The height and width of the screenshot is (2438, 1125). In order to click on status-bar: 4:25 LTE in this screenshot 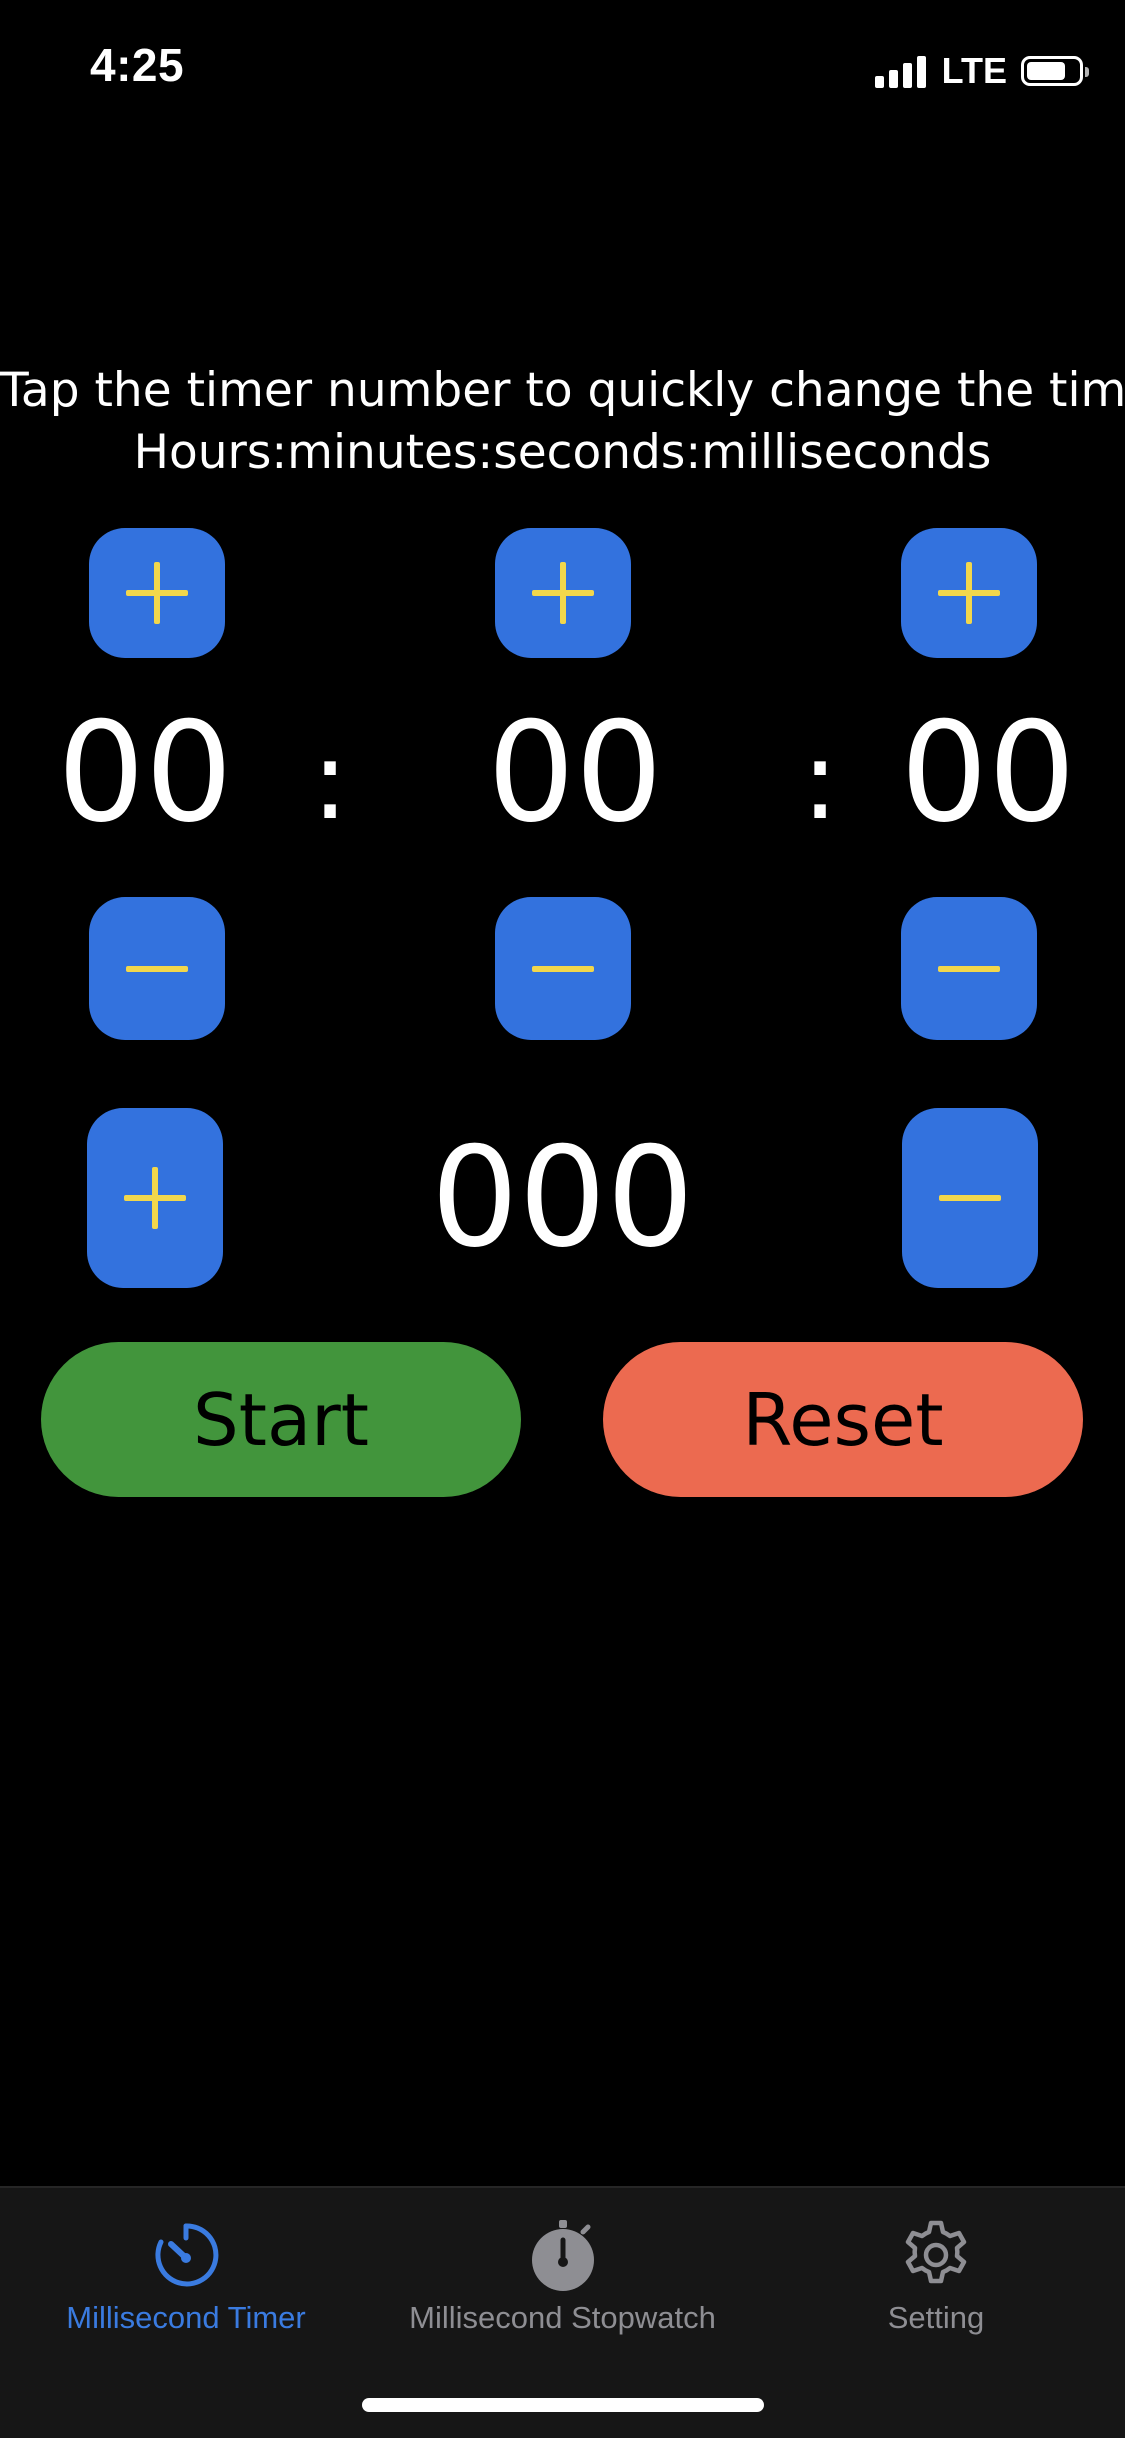, I will do `click(562, 66)`.